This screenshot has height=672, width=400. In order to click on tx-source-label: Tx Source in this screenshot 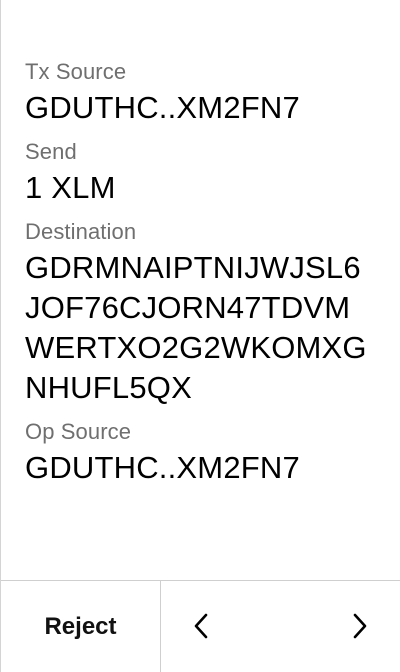, I will do `click(76, 71)`.